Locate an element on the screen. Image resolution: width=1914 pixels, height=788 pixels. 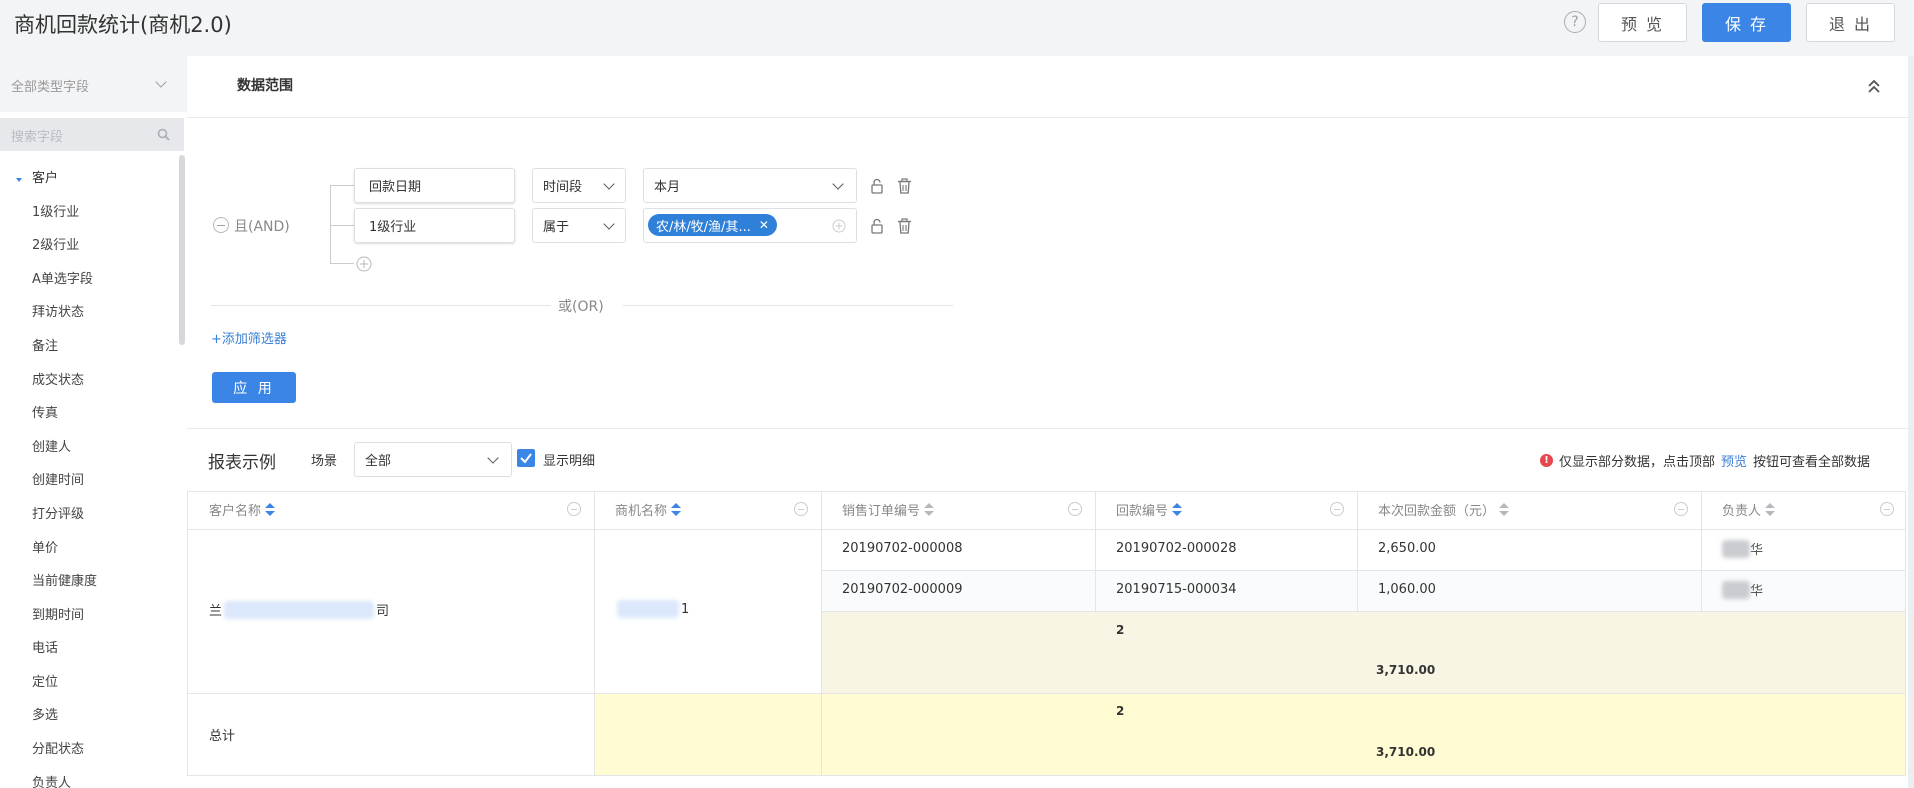
column-header-payment-no: 回款编号 is located at coordinates (1149, 509).